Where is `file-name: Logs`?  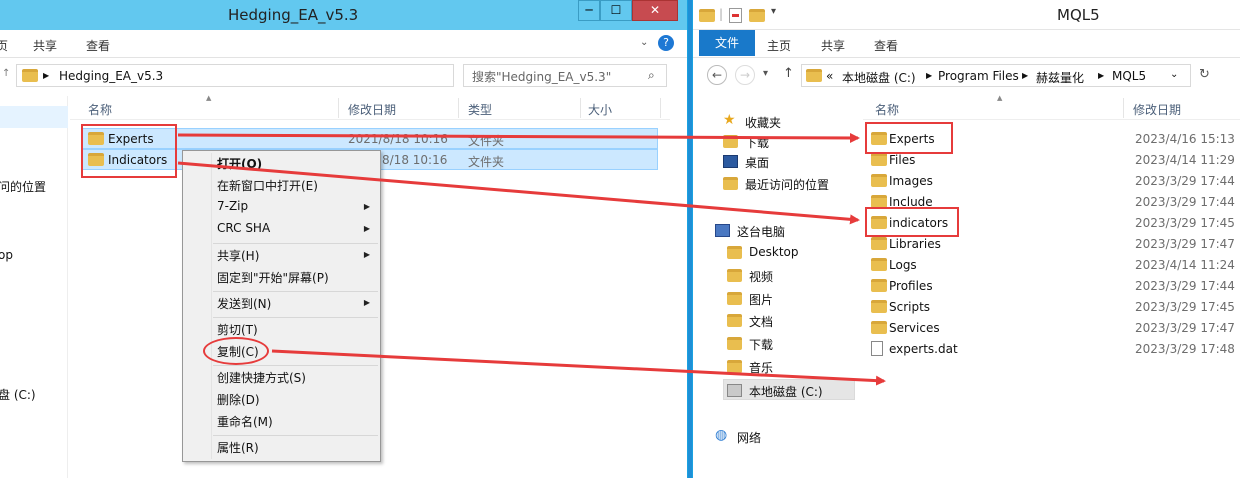 file-name: Logs is located at coordinates (903, 265).